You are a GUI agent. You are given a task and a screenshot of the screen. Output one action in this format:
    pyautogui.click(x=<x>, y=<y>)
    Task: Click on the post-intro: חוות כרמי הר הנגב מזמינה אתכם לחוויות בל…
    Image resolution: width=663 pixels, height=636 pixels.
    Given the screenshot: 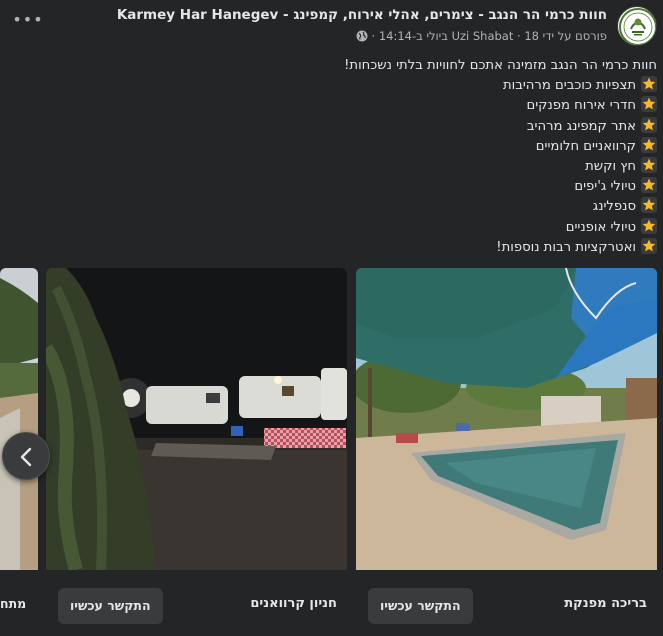 What is the action you would take?
    pyautogui.click(x=500, y=65)
    